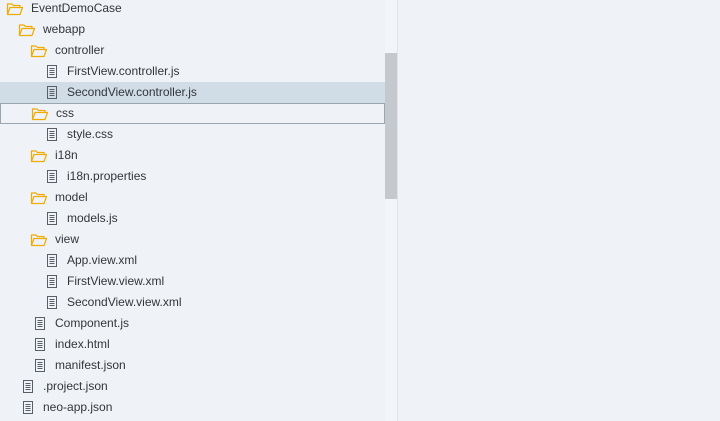 The height and width of the screenshot is (421, 720). I want to click on tree-file: SecondView.controller.js, so click(192, 92).